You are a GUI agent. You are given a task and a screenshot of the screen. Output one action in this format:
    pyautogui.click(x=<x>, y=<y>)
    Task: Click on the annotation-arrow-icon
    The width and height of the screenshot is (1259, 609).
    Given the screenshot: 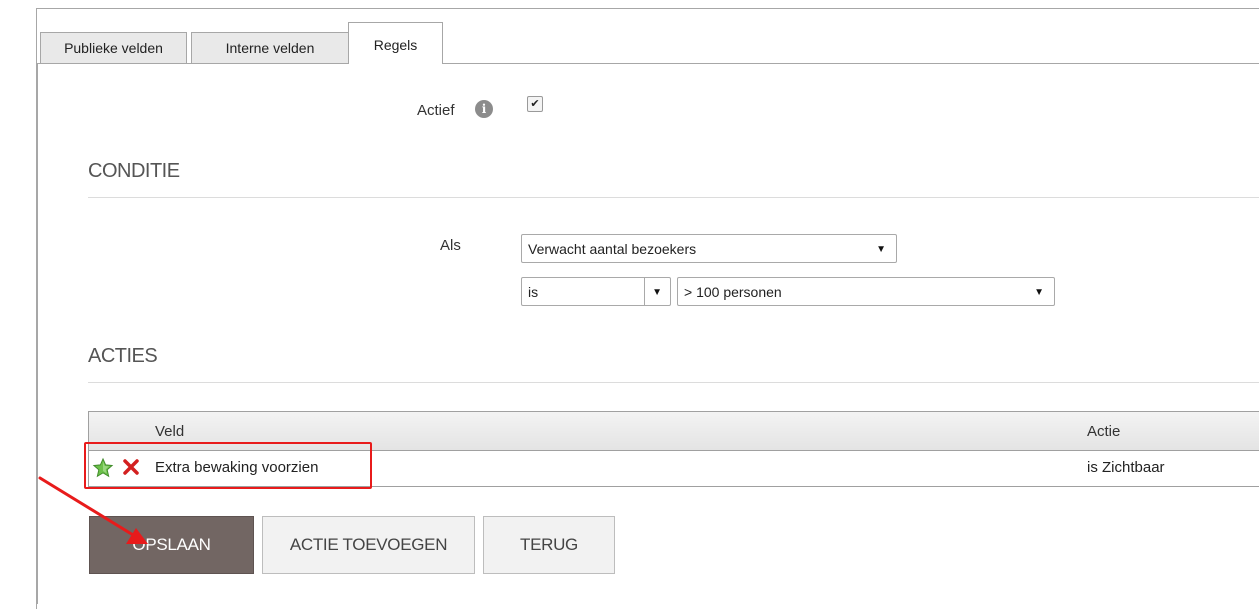 What is the action you would take?
    pyautogui.click(x=93, y=510)
    